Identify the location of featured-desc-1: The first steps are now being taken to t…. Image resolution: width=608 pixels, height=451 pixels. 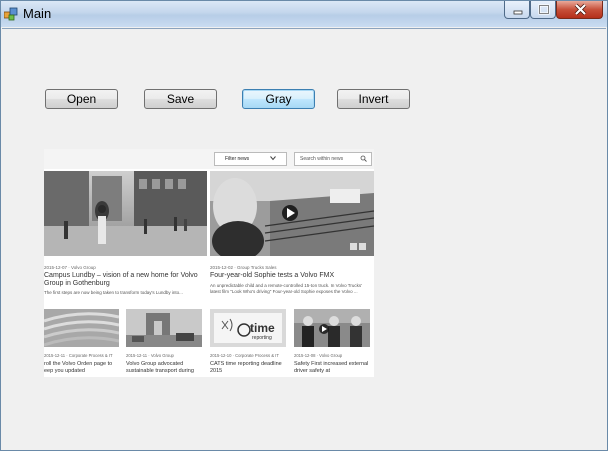
(113, 292).